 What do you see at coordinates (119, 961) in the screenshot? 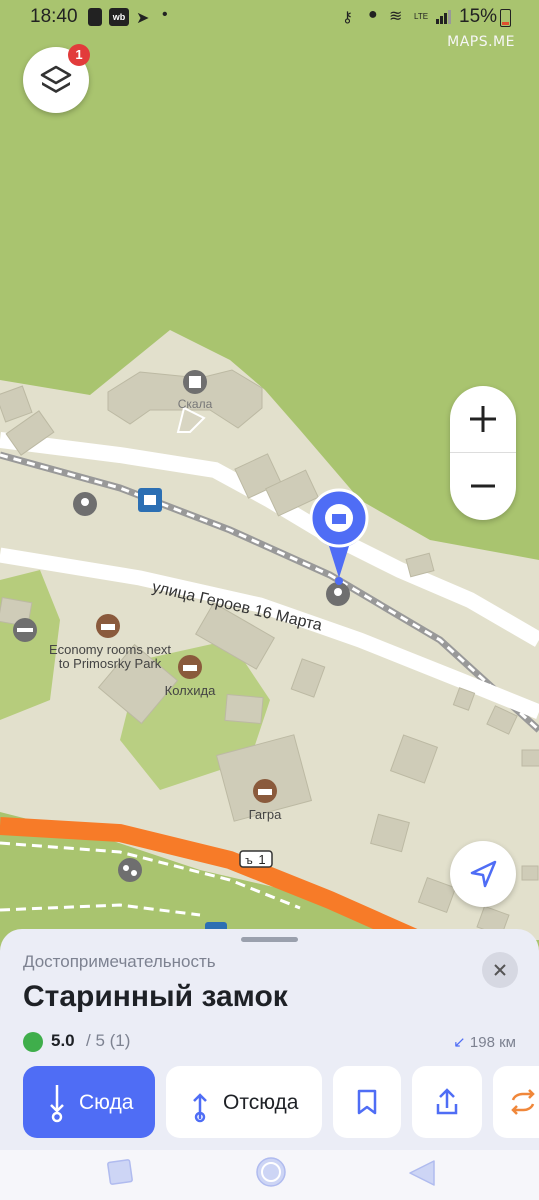
I see `place-category: Достопримечательность` at bounding box center [119, 961].